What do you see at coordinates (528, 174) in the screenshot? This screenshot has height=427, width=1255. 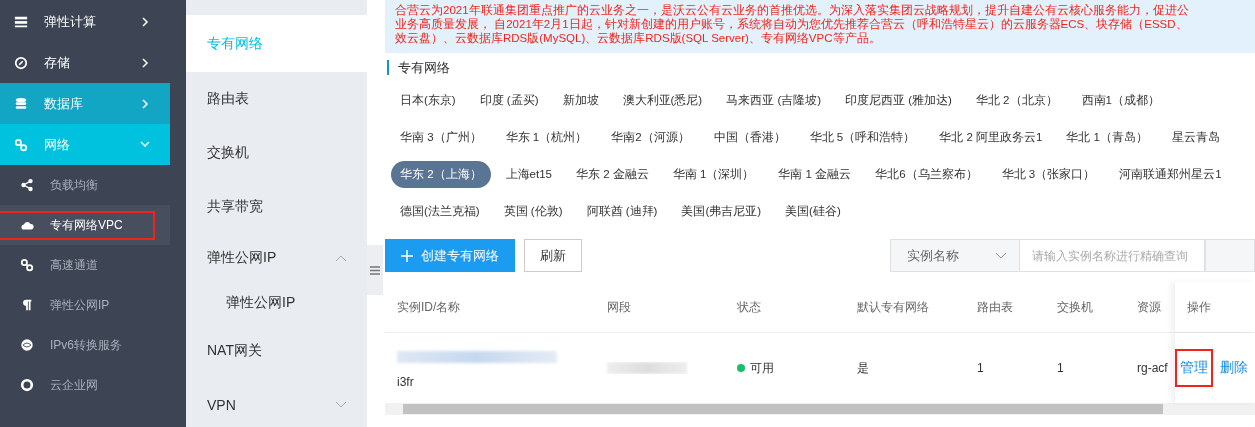 I see `region-tab: 上海et15` at bounding box center [528, 174].